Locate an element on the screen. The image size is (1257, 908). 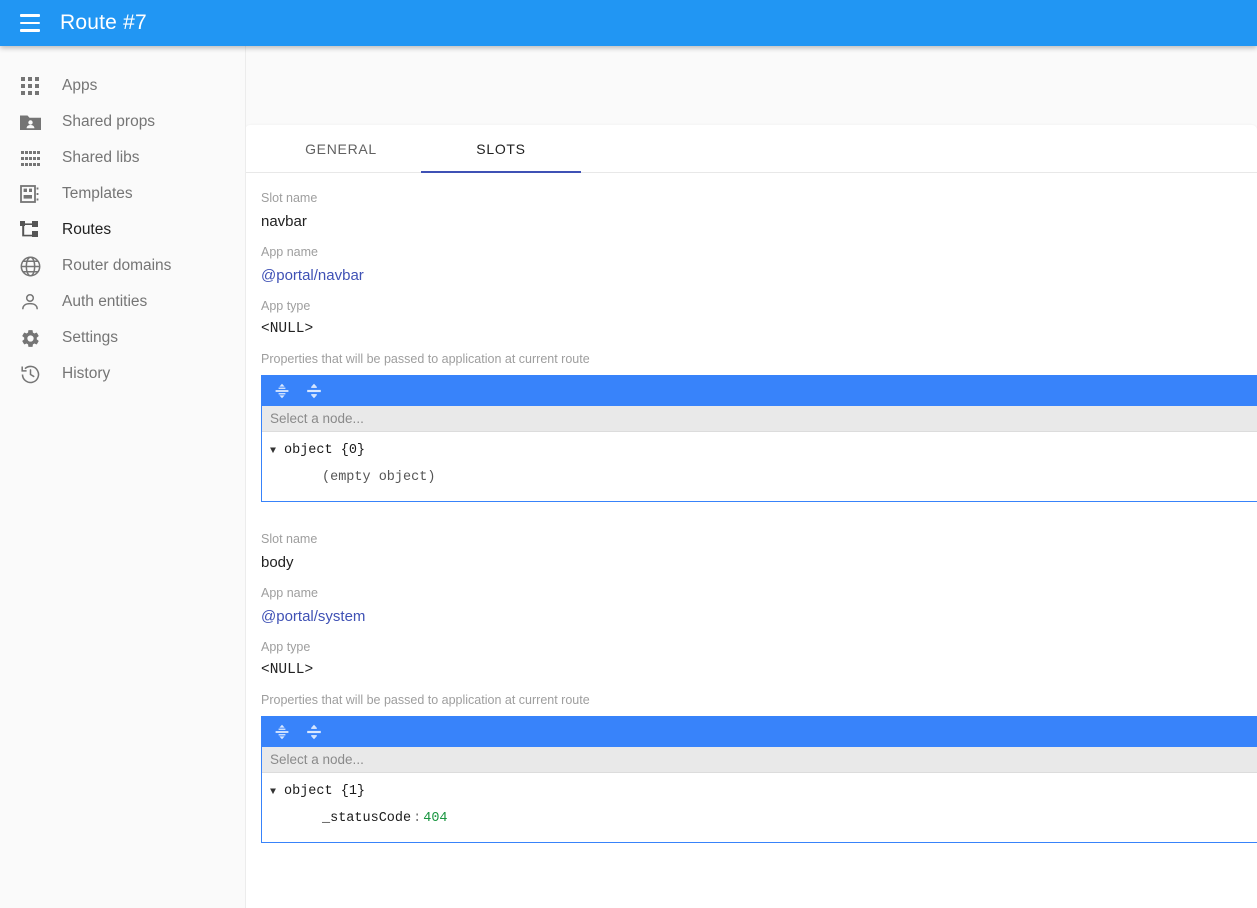
gear-icon is located at coordinates (30, 338).